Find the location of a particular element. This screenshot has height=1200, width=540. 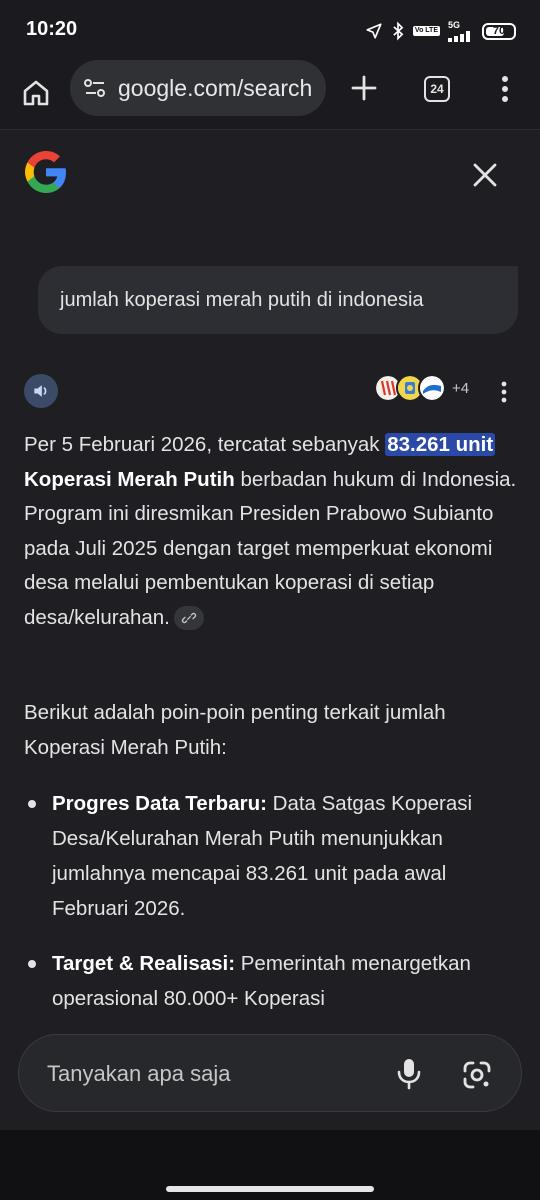

status-time: 10:20 is located at coordinates (52, 29).